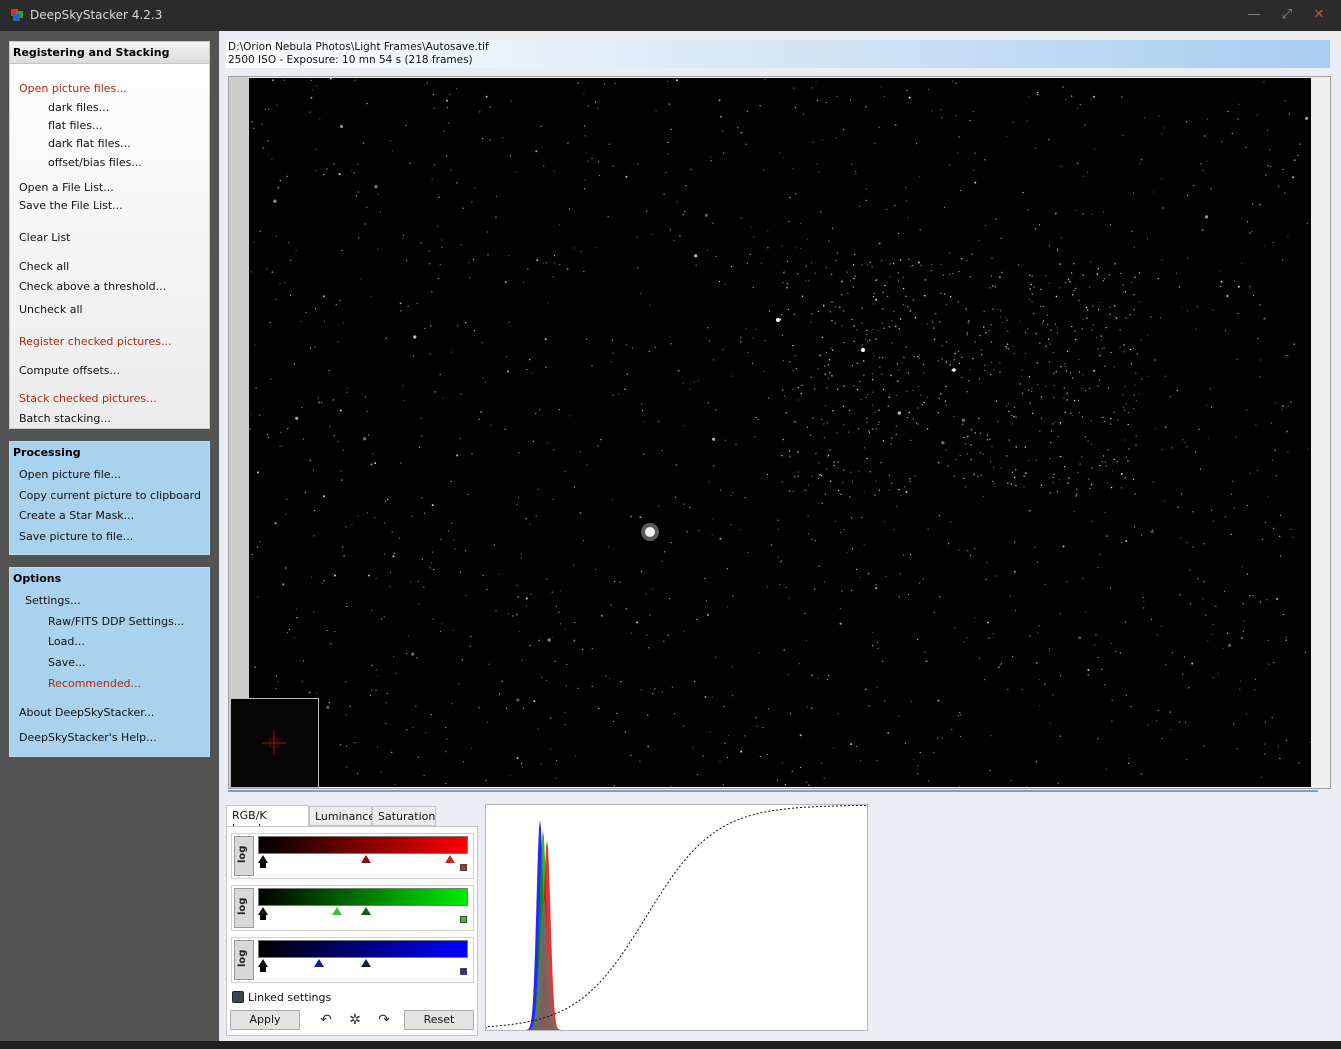  I want to click on levels-panel: log log log, so click(352, 931).